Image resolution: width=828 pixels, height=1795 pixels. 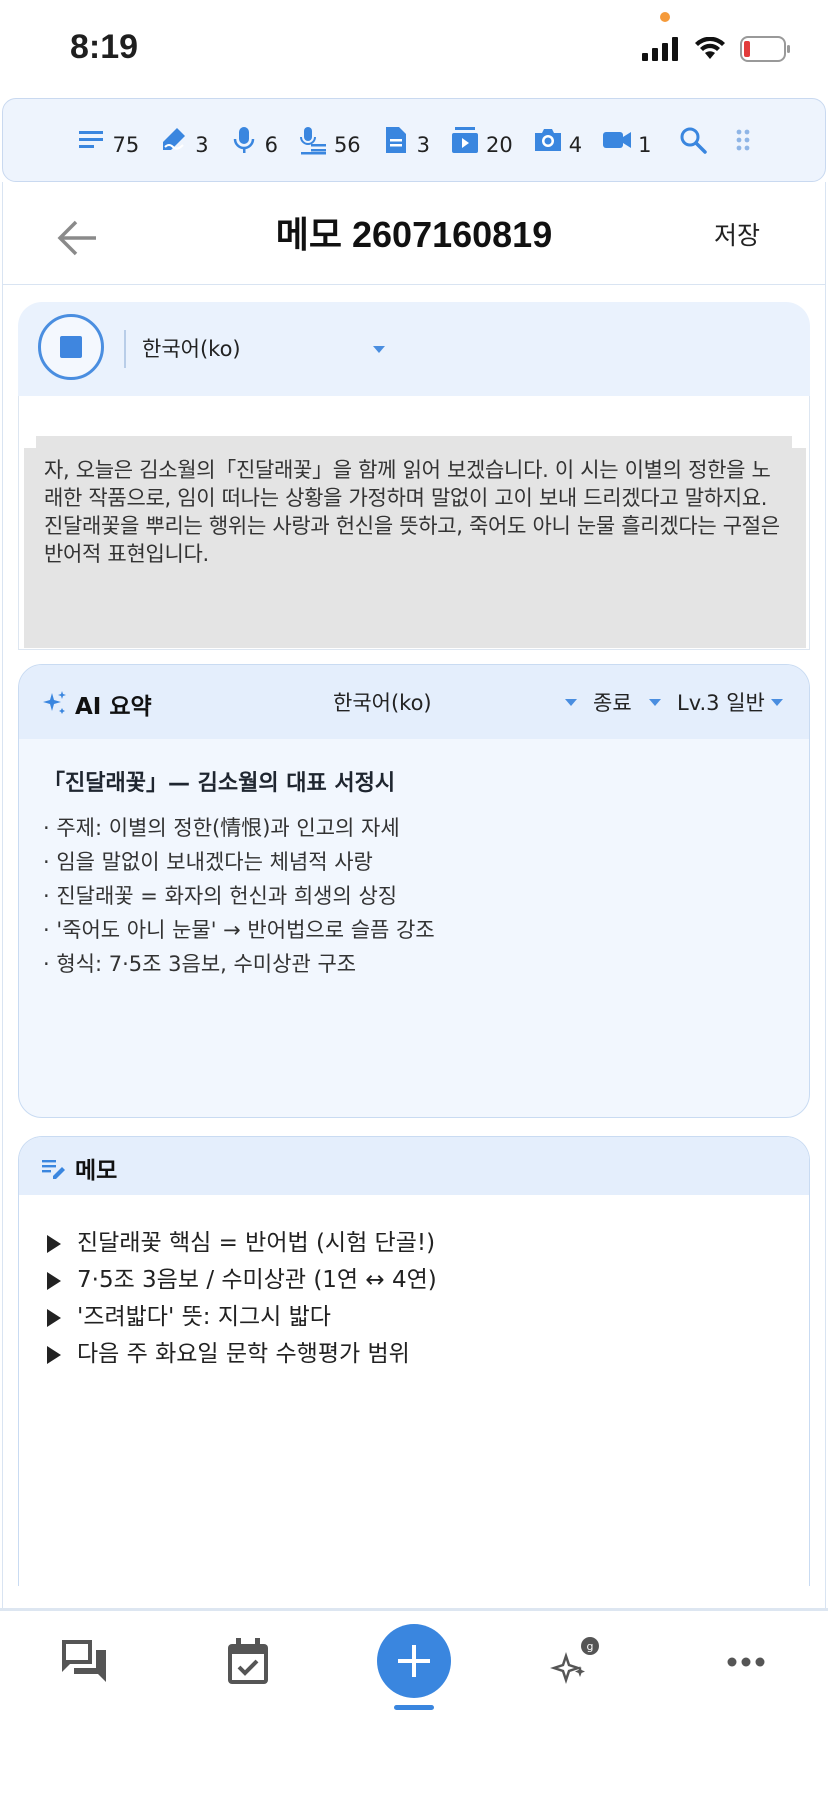 I want to click on divider, so click(x=125, y=349).